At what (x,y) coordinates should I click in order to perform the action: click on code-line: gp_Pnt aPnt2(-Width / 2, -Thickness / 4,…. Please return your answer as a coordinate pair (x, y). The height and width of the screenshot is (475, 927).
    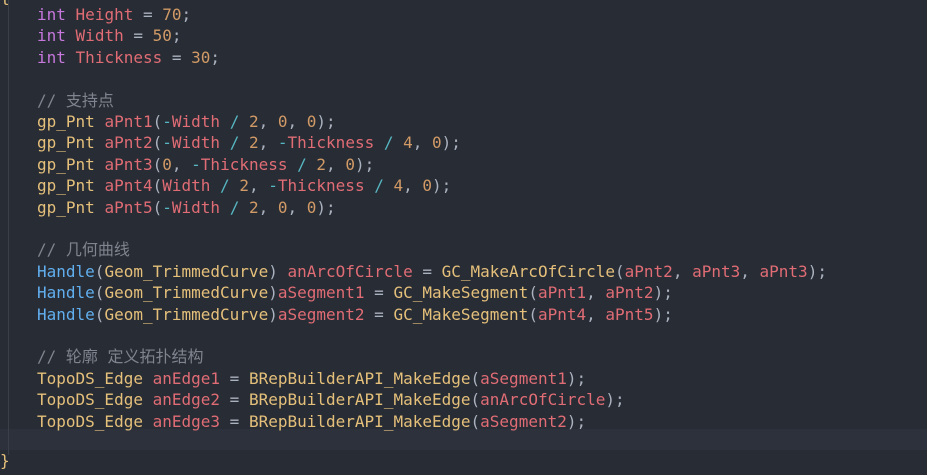
    Looking at the image, I should click on (249, 142).